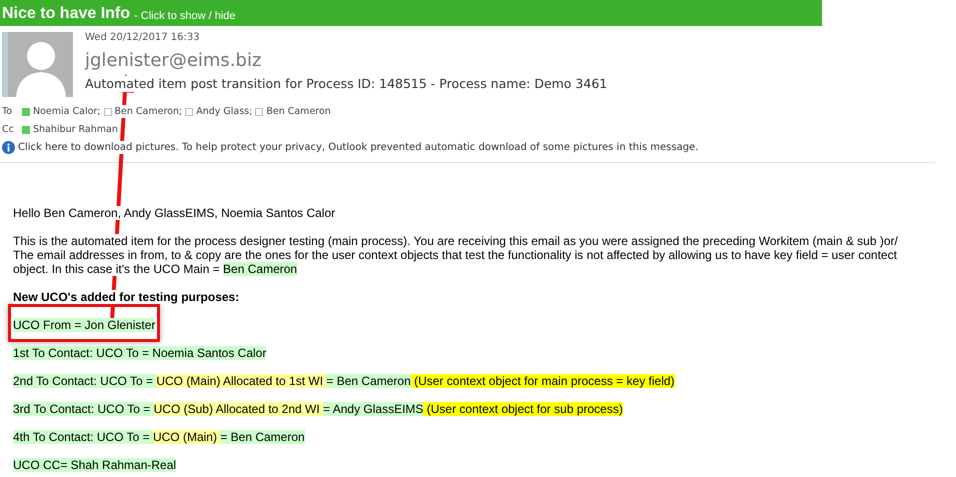 This screenshot has height=477, width=956. Describe the element at coordinates (174, 213) in the screenshot. I see `body-paragraph: Hello Ben Cameron, Andy GlassEIMS, Noemia Santos Calor` at that location.